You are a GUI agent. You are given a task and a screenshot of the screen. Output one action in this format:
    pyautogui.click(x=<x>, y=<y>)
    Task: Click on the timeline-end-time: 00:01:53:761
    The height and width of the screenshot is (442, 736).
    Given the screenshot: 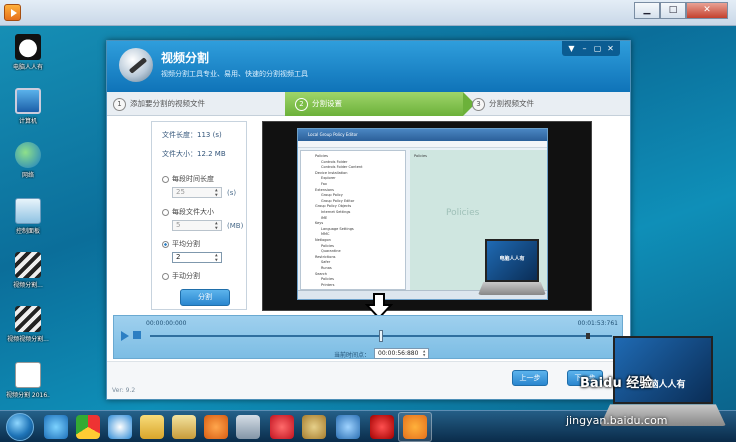 What is the action you would take?
    pyautogui.click(x=597, y=323)
    